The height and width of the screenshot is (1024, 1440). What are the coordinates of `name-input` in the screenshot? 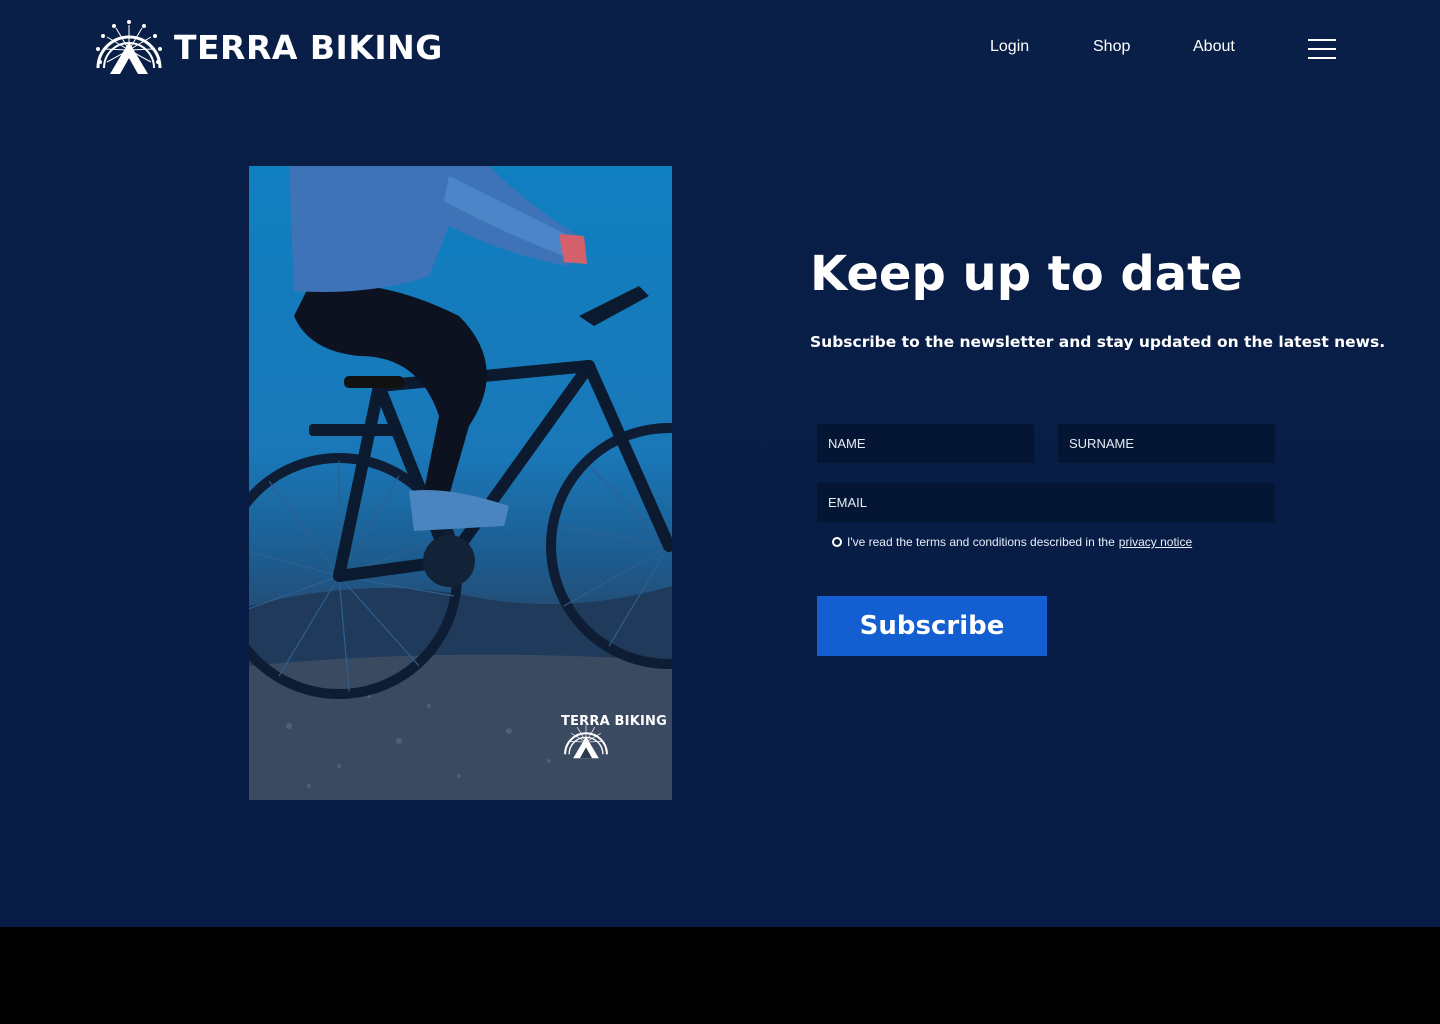 It's located at (925, 443).